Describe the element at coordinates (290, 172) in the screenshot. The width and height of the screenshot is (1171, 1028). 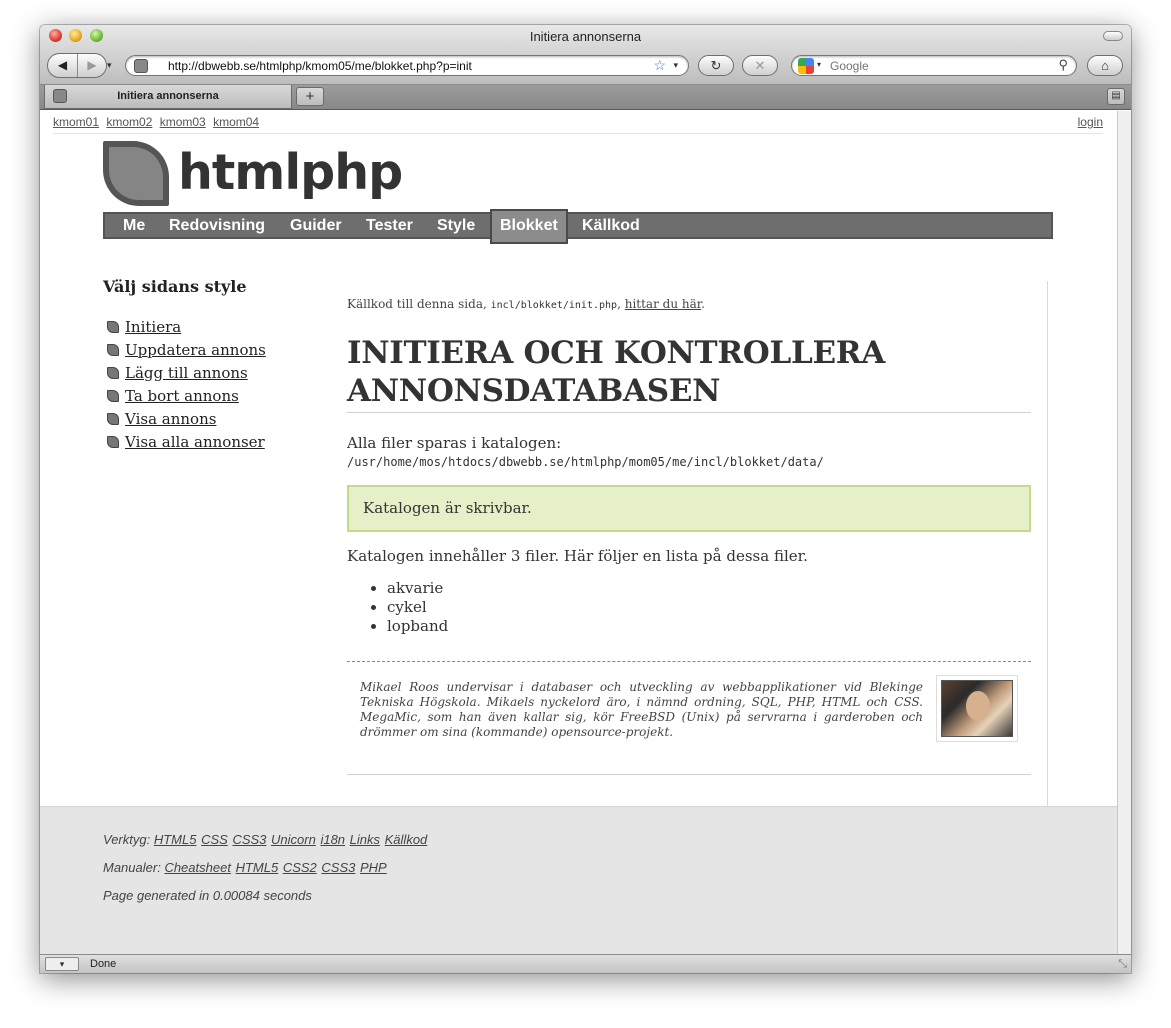
I see `site-logo-text: htmlphp` at that location.